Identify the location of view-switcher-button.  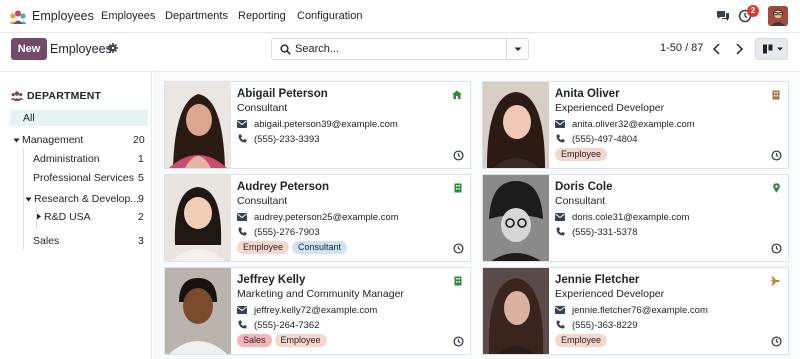
(771, 49).